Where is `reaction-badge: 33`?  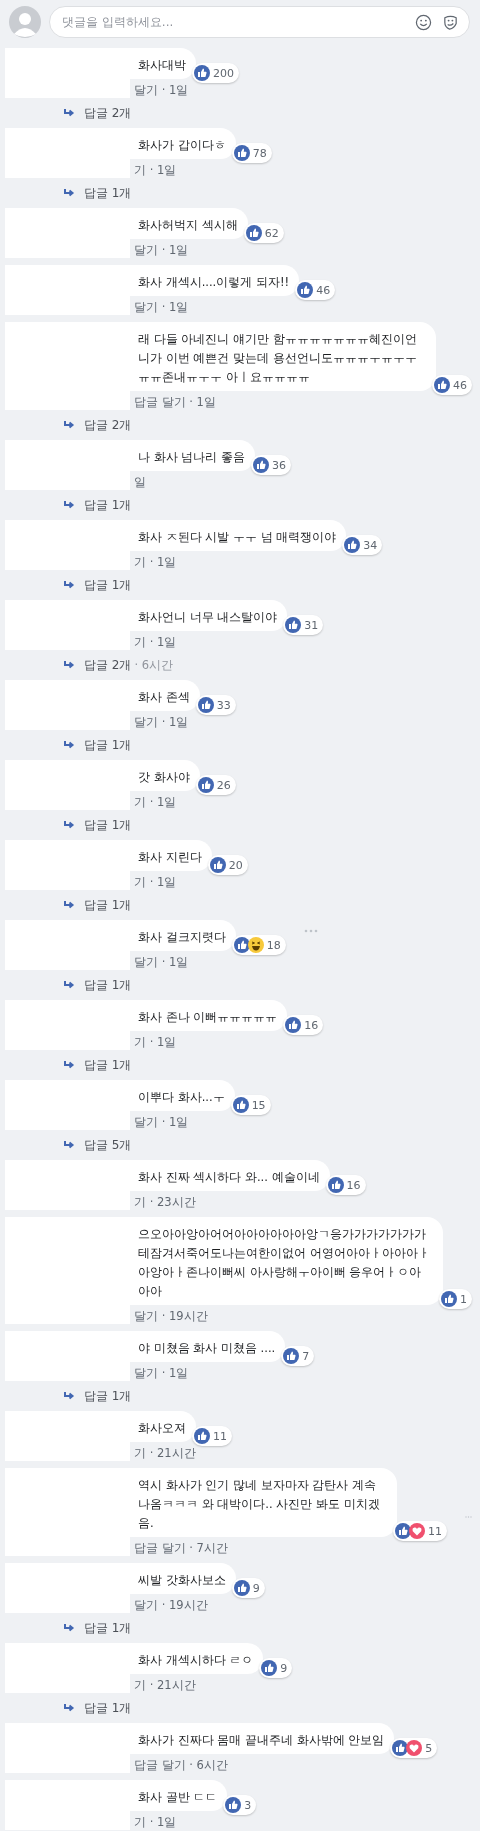 reaction-badge: 33 is located at coordinates (215, 705).